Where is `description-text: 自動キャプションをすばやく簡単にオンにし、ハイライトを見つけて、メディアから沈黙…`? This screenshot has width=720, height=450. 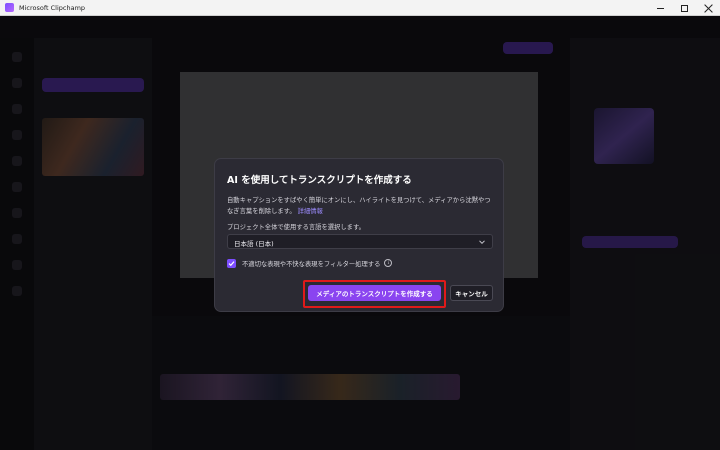 description-text: 自動キャプションをすばやく簡単にオンにし、ハイライトを見つけて、メディアから沈黙… is located at coordinates (359, 206).